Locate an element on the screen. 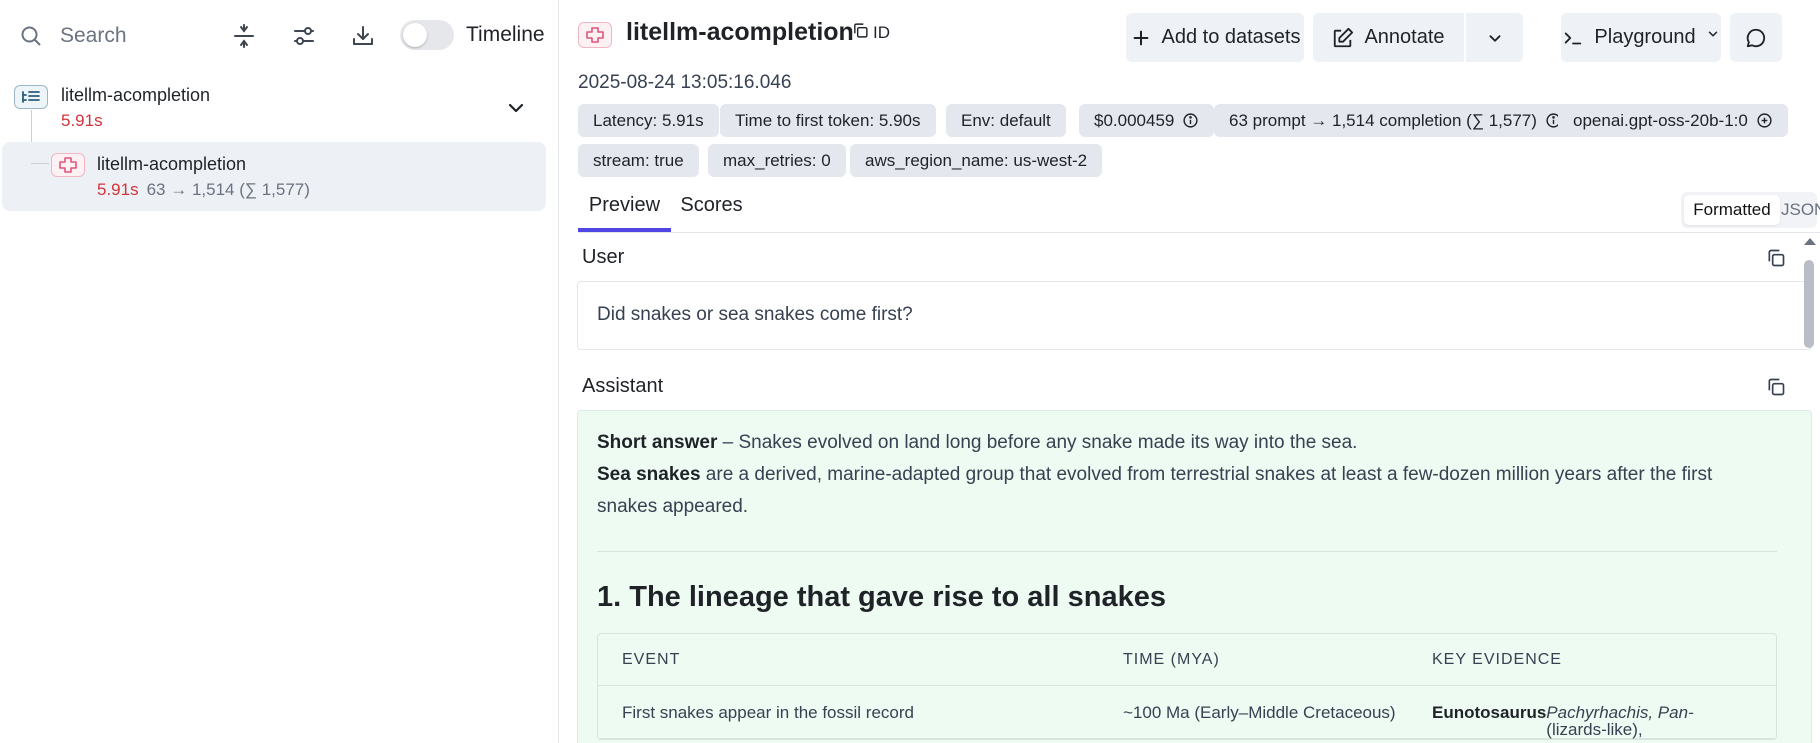 The image size is (1820, 743). tree-child-meta: 5.91s 63 → 1,514 (∑ 1,577) is located at coordinates (203, 190).